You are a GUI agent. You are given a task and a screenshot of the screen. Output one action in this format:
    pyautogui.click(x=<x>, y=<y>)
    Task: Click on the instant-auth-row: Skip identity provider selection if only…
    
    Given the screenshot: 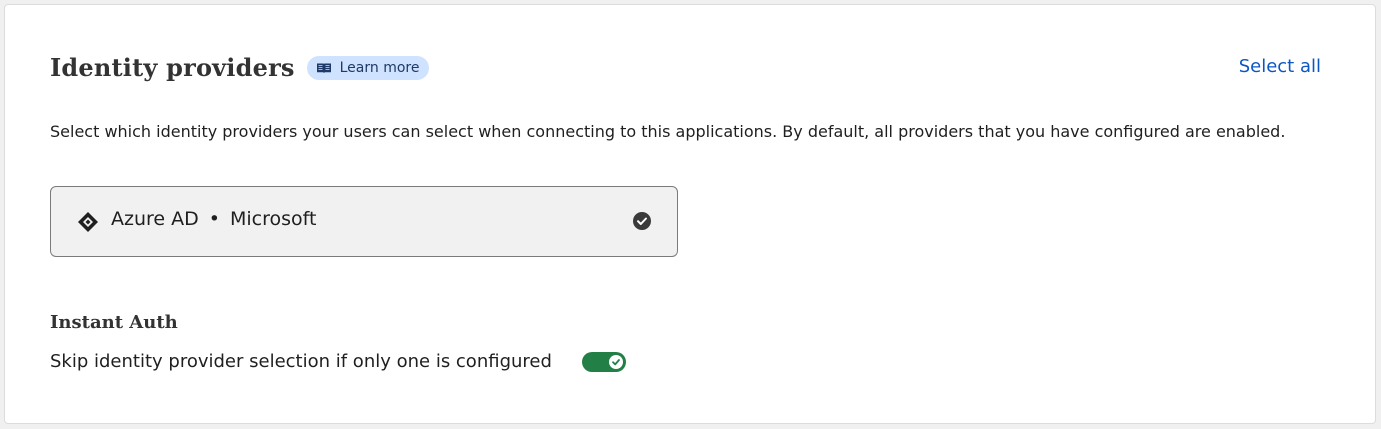 What is the action you would take?
    pyautogui.click(x=338, y=361)
    